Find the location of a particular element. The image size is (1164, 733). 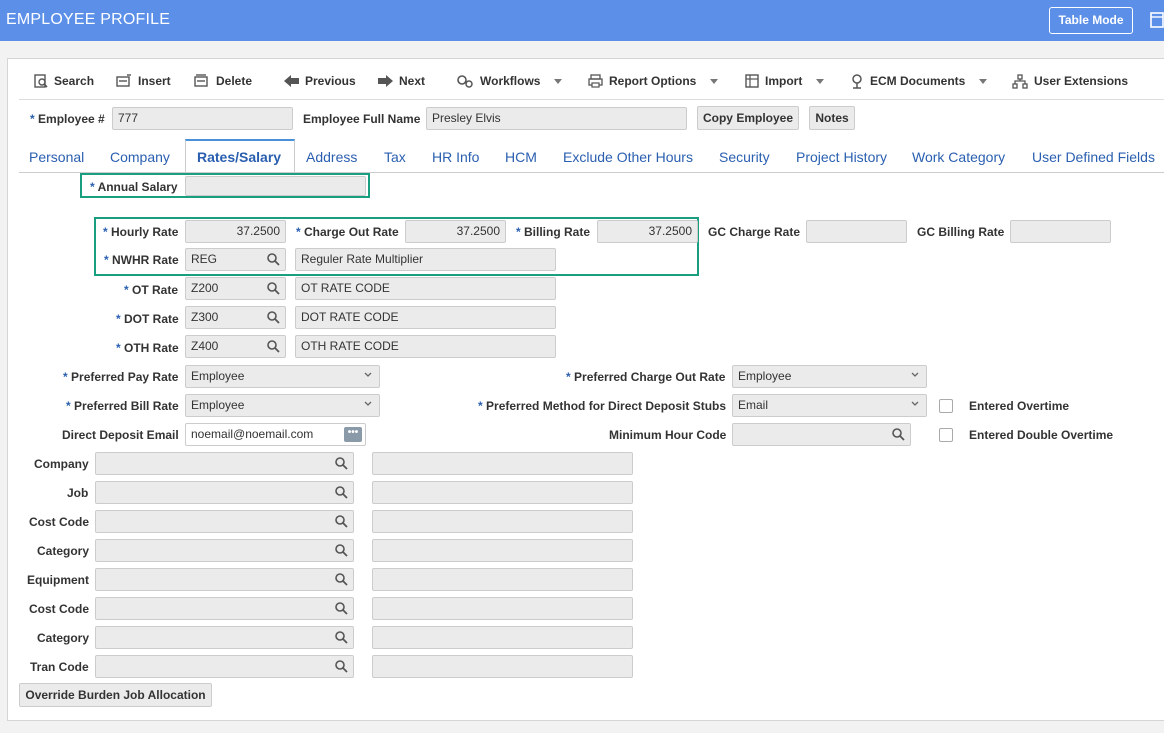

category-description is located at coordinates (502, 550).